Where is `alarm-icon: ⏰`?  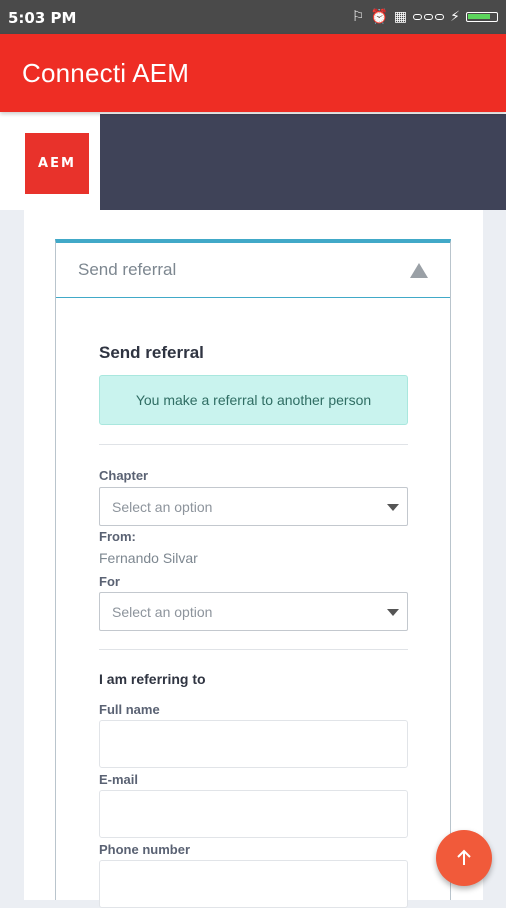
alarm-icon: ⏰ is located at coordinates (379, 17).